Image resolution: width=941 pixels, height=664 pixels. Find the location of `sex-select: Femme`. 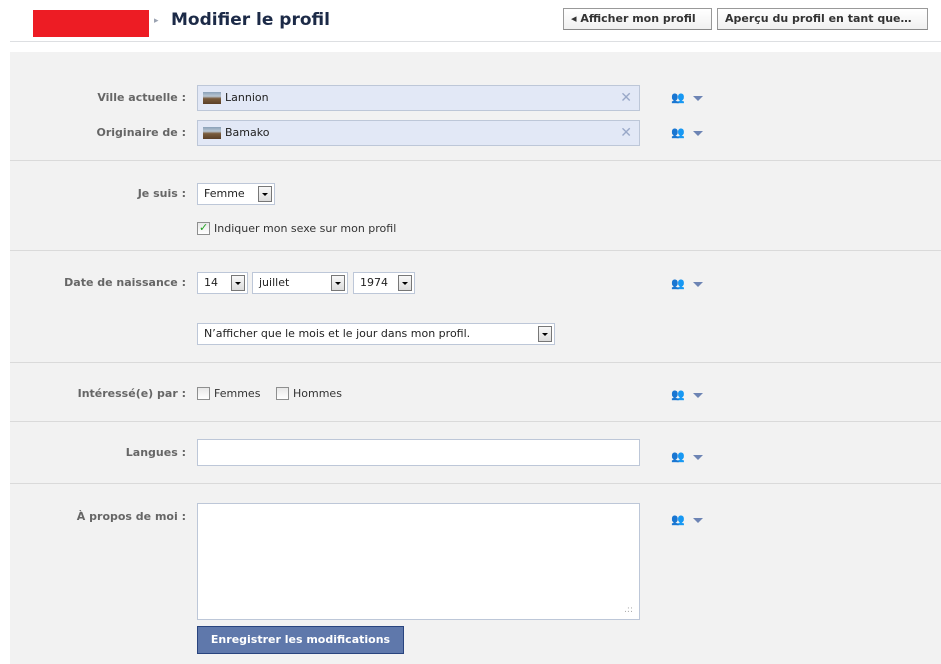

sex-select: Femme is located at coordinates (236, 194).